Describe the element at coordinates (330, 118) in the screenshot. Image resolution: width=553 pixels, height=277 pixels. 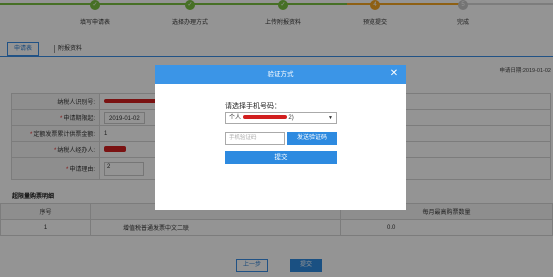
I see `chevron-down-icon: ▼` at that location.